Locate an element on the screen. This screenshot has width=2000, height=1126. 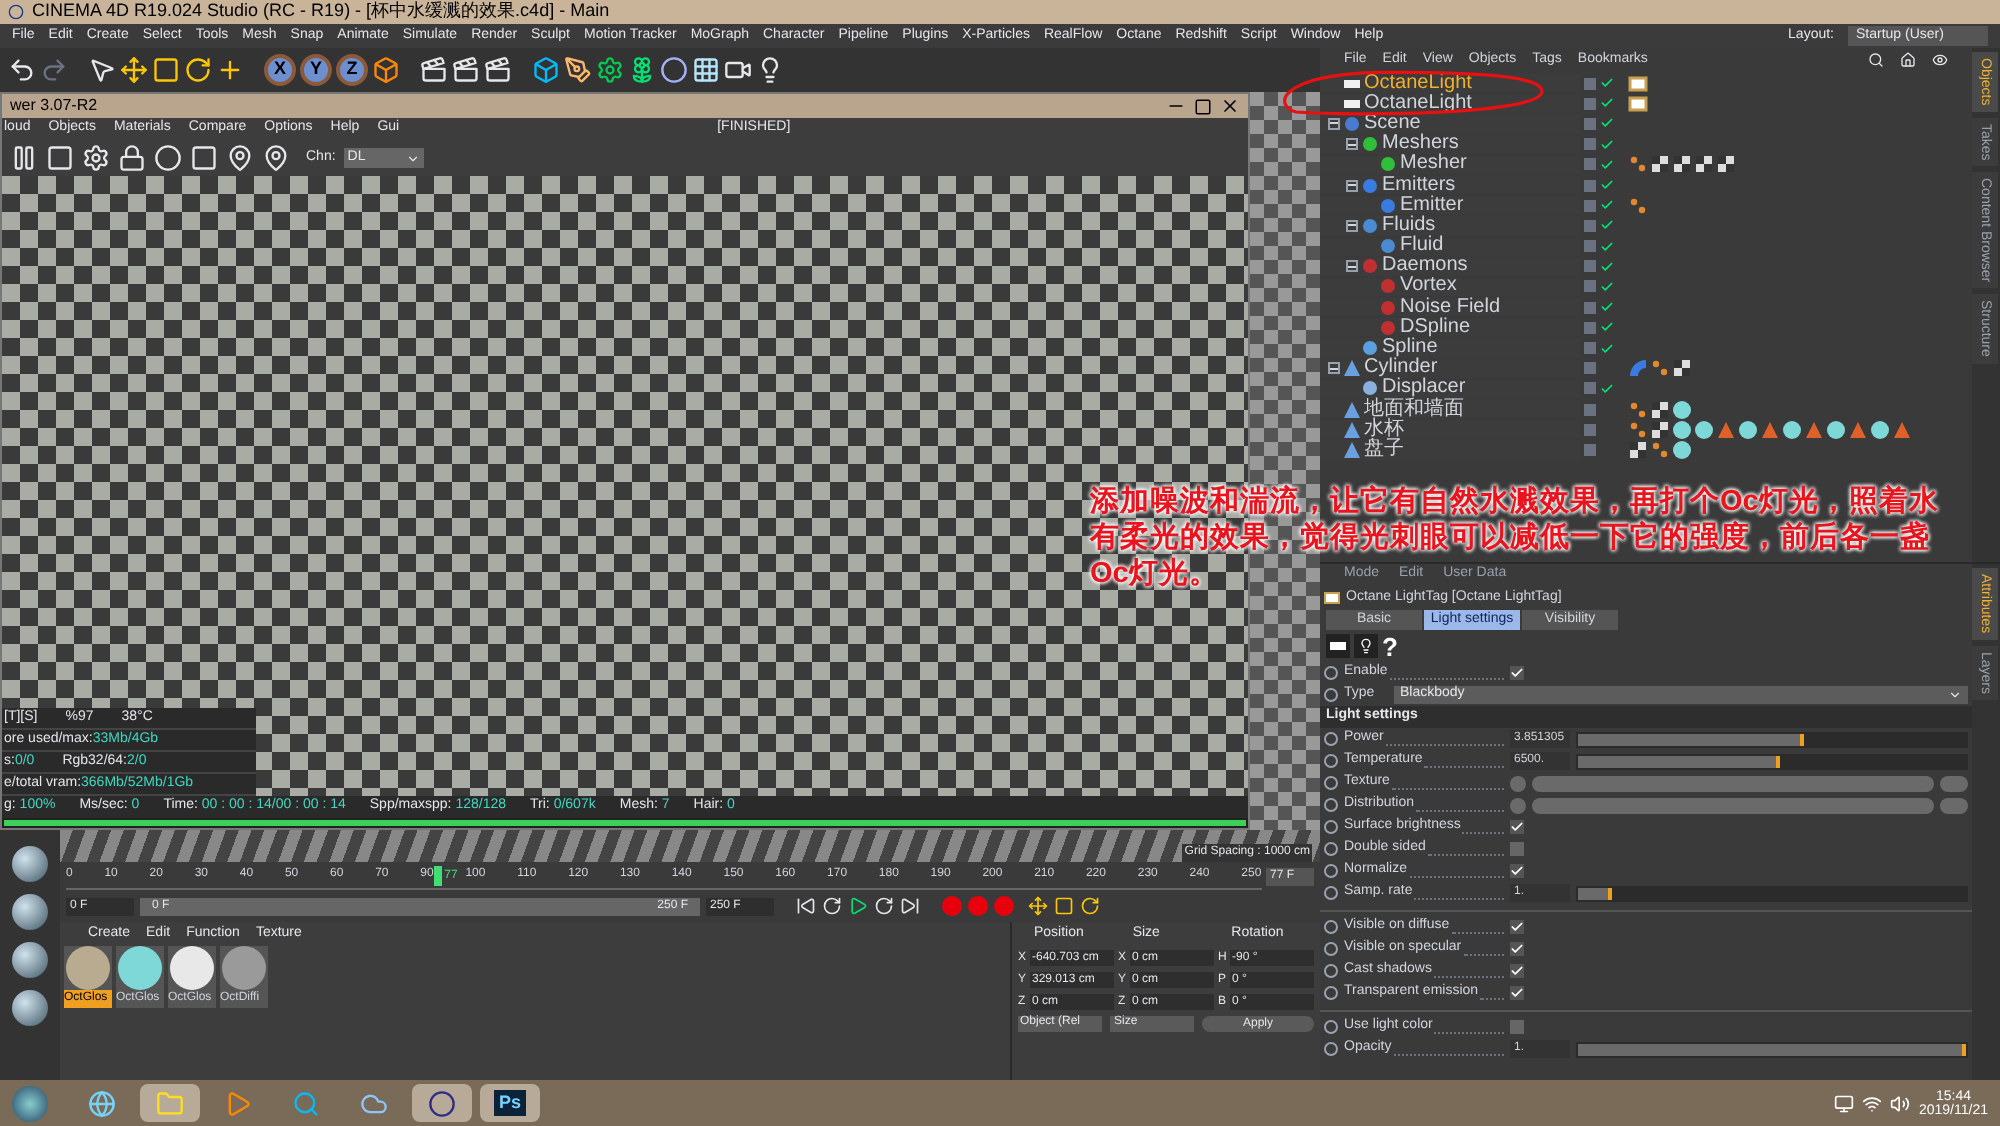
object-name: Fluids is located at coordinates (1409, 225).